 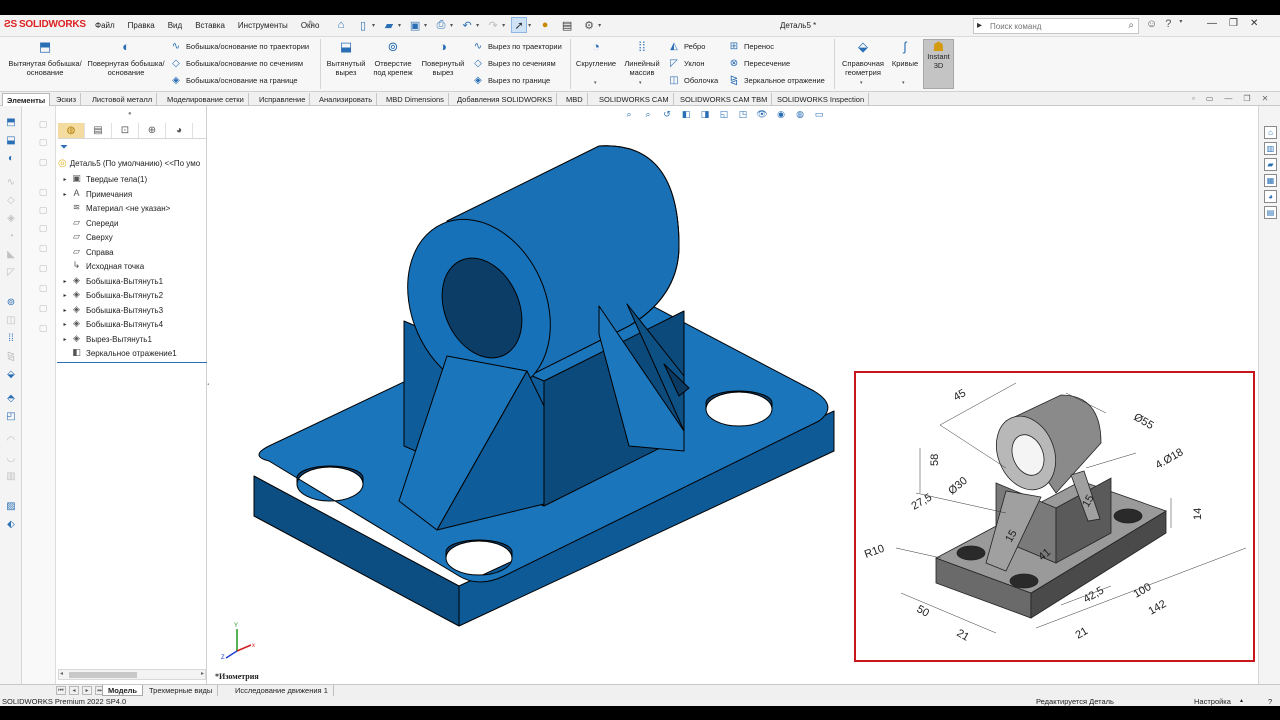 I want to click on tree-item: ↳ Исходная точка, so click(x=102, y=266).